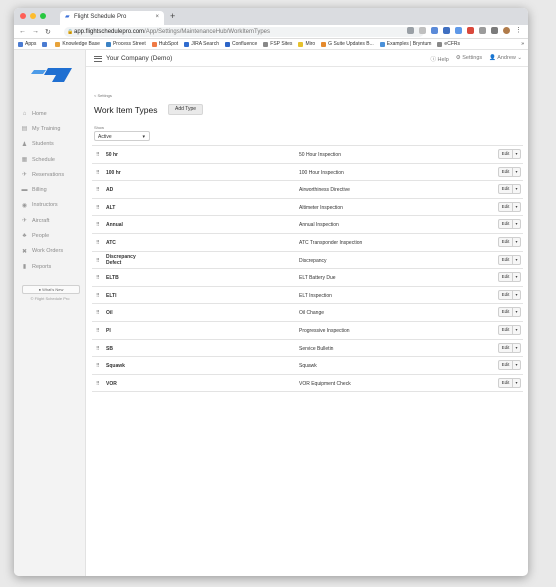 This screenshot has height=587, width=556. Describe the element at coordinates (306, 44) in the screenshot. I see `bookmark-item: Miro` at that location.